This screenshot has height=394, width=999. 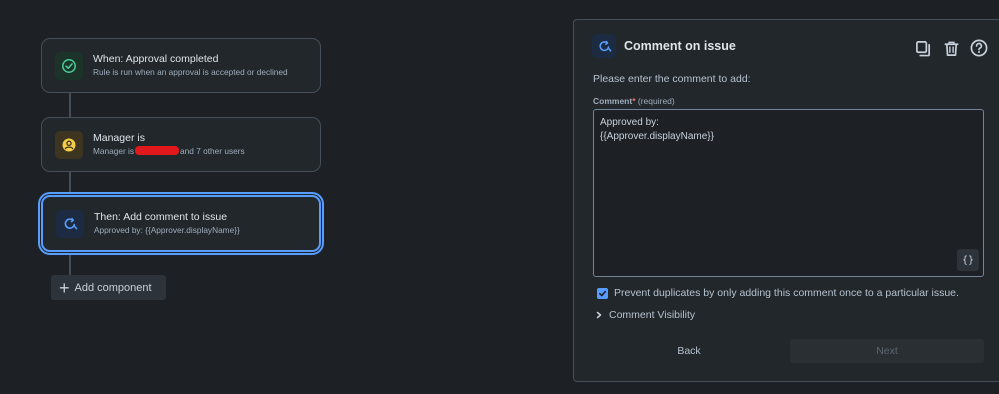 I want to click on checkmark-icon, so click(x=602, y=293).